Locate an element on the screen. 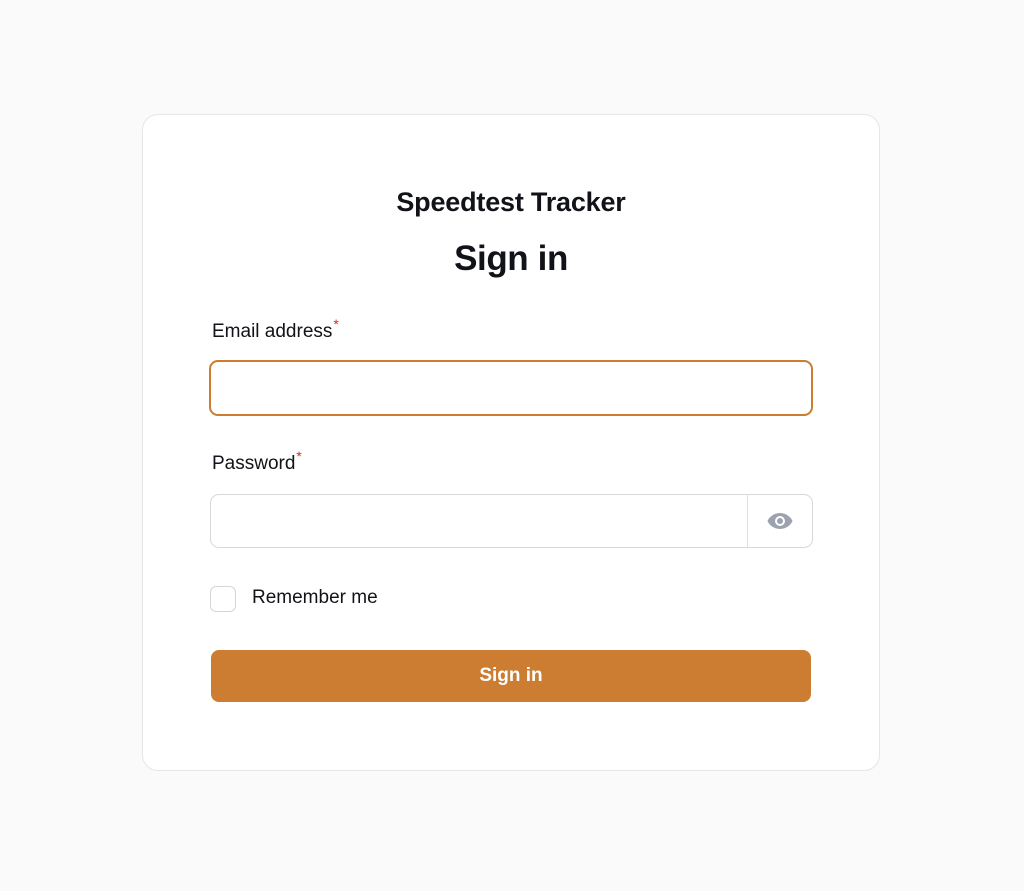 The image size is (1024, 891). reveal-password-button is located at coordinates (779, 521).